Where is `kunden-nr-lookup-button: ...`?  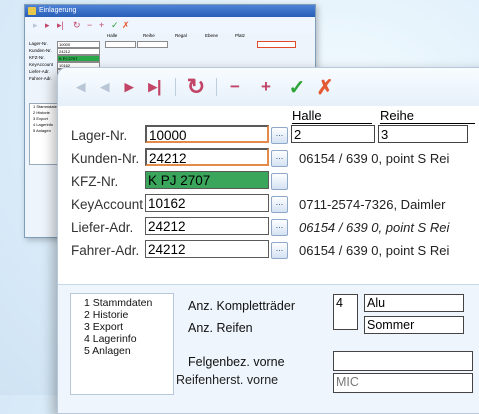 kunden-nr-lookup-button: ... is located at coordinates (279, 158).